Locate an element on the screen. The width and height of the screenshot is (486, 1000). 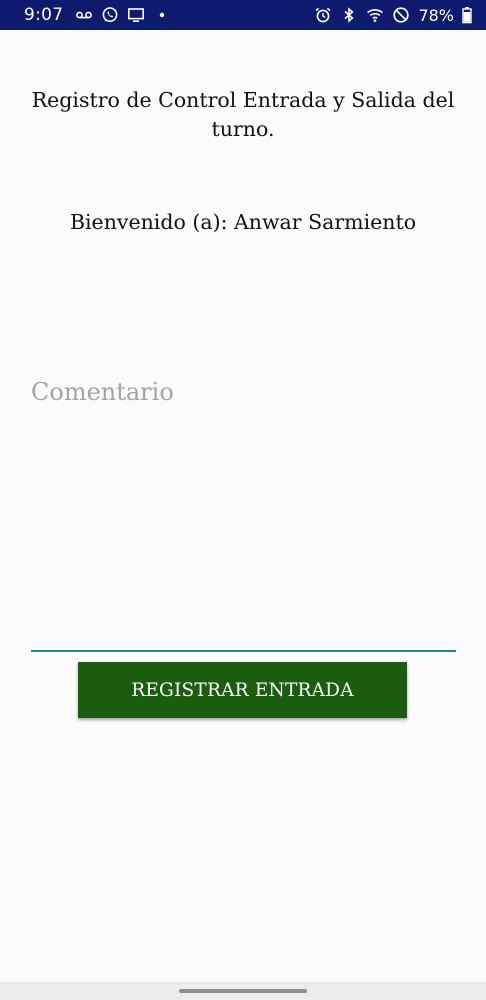
notification-dot-icon is located at coordinates (162, 15).